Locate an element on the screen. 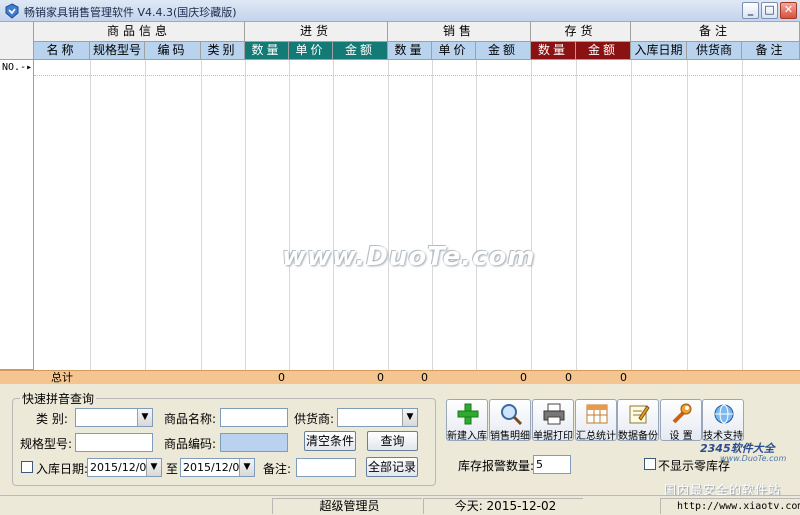  watermark-text: www.DuoTe.com is located at coordinates (409, 257).